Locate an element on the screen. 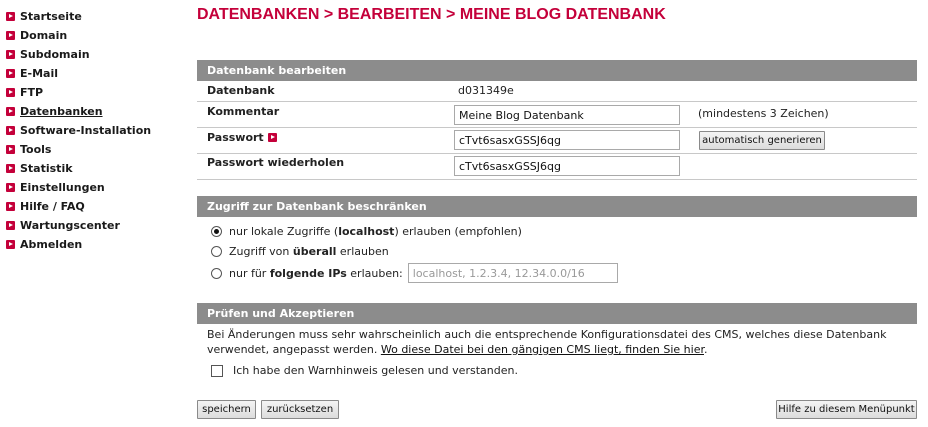 The width and height of the screenshot is (928, 427). database-label: Datenbank is located at coordinates (241, 90).